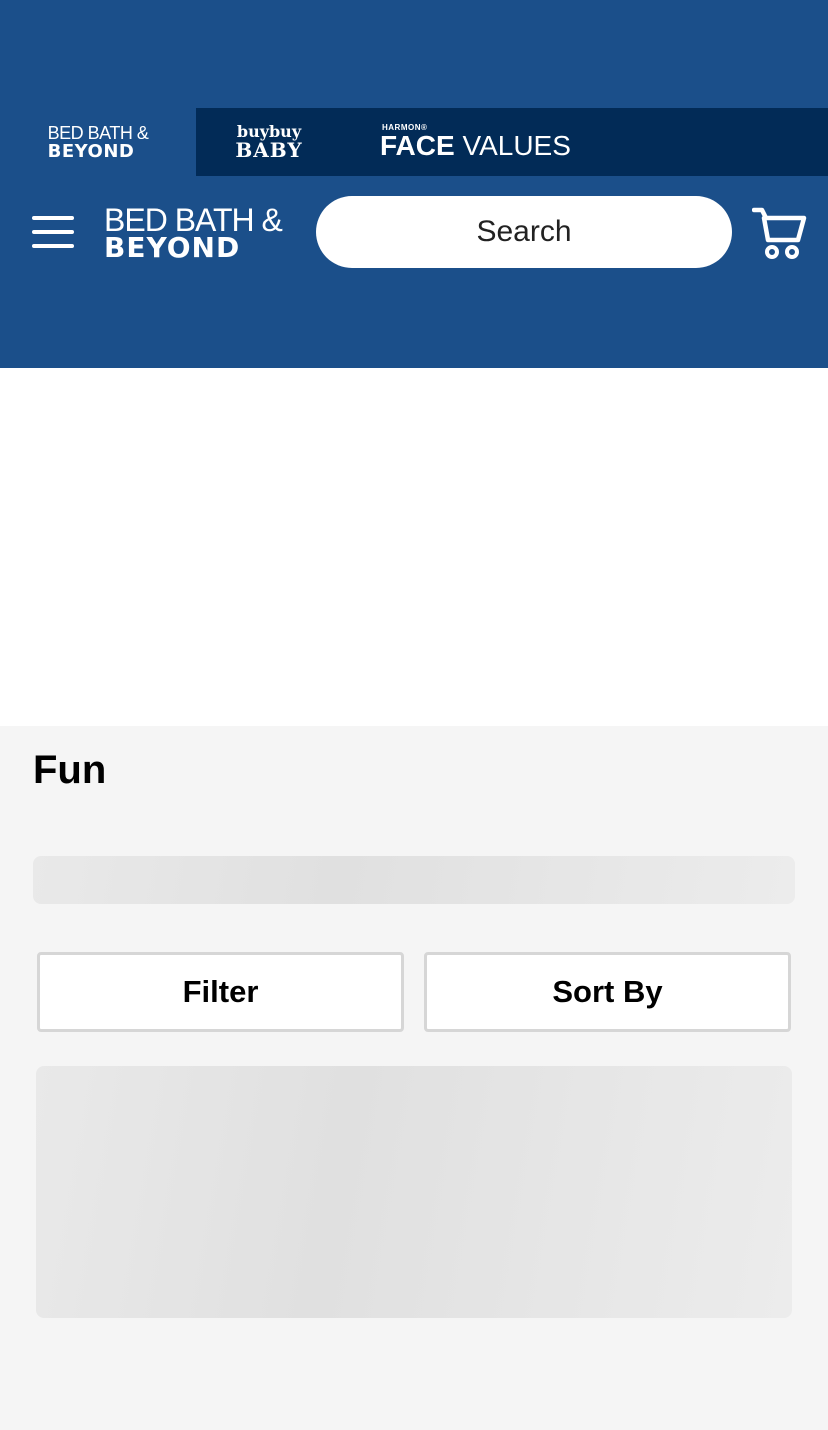 This screenshot has height=1430, width=828. What do you see at coordinates (417, 145) in the screenshot?
I see `face-text: FACE` at bounding box center [417, 145].